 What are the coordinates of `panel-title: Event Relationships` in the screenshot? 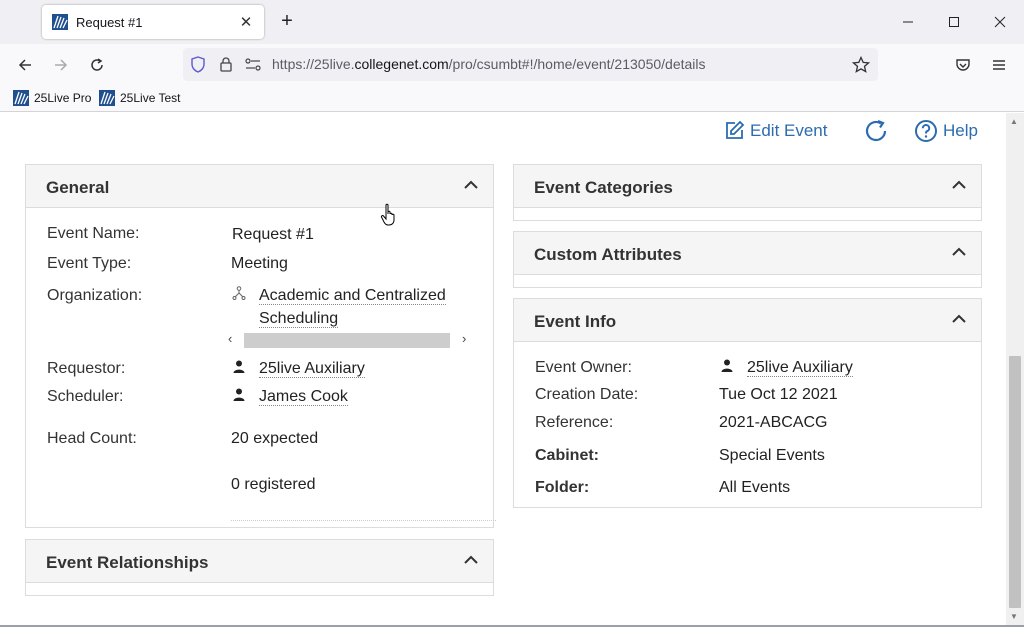 It's located at (127, 562).